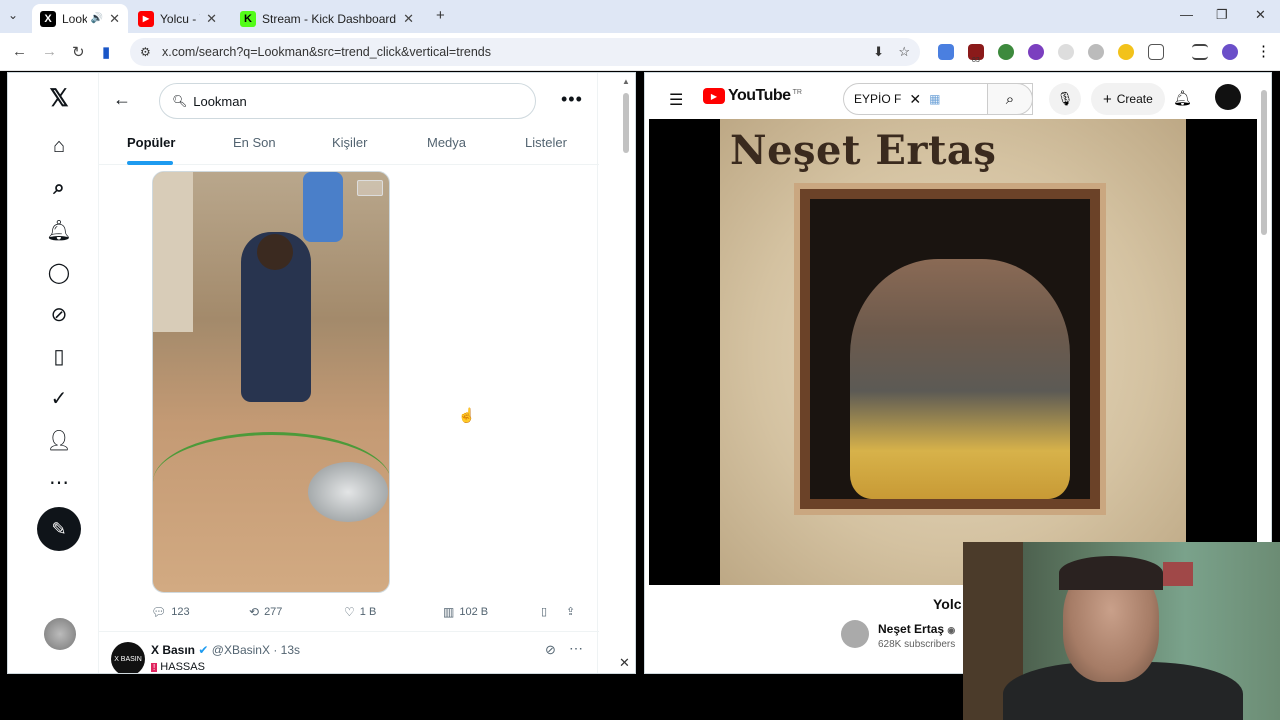  I want to click on sidepanel-icon: ▮, so click(106, 52).